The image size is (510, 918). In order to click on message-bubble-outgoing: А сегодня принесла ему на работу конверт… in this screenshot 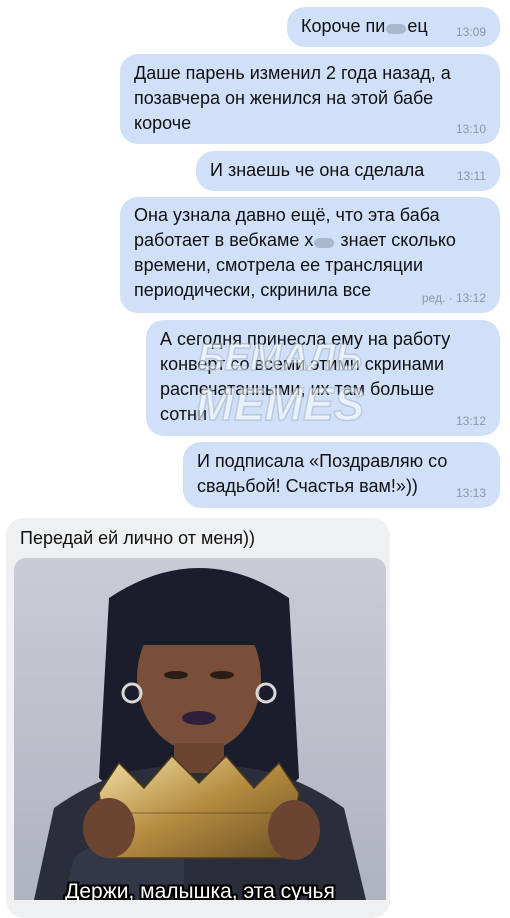, I will do `click(323, 378)`.